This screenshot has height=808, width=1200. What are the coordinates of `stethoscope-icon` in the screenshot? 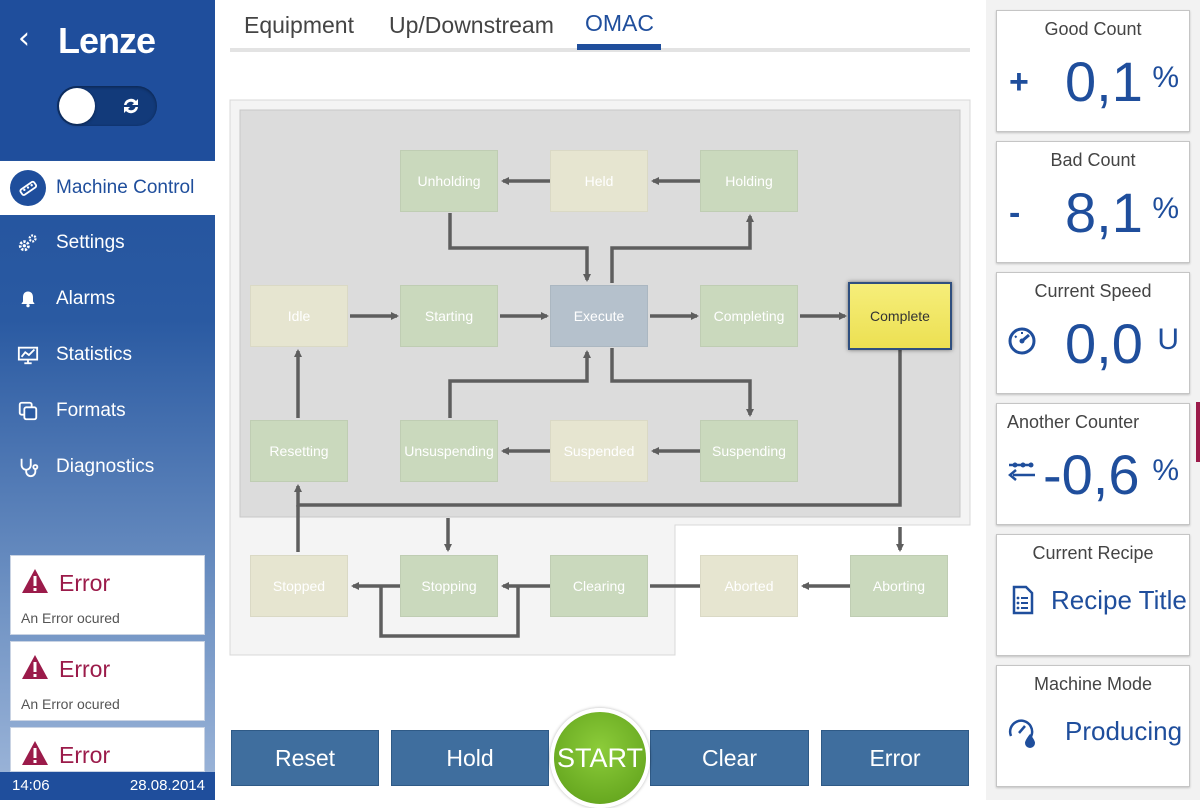 It's located at (28, 467).